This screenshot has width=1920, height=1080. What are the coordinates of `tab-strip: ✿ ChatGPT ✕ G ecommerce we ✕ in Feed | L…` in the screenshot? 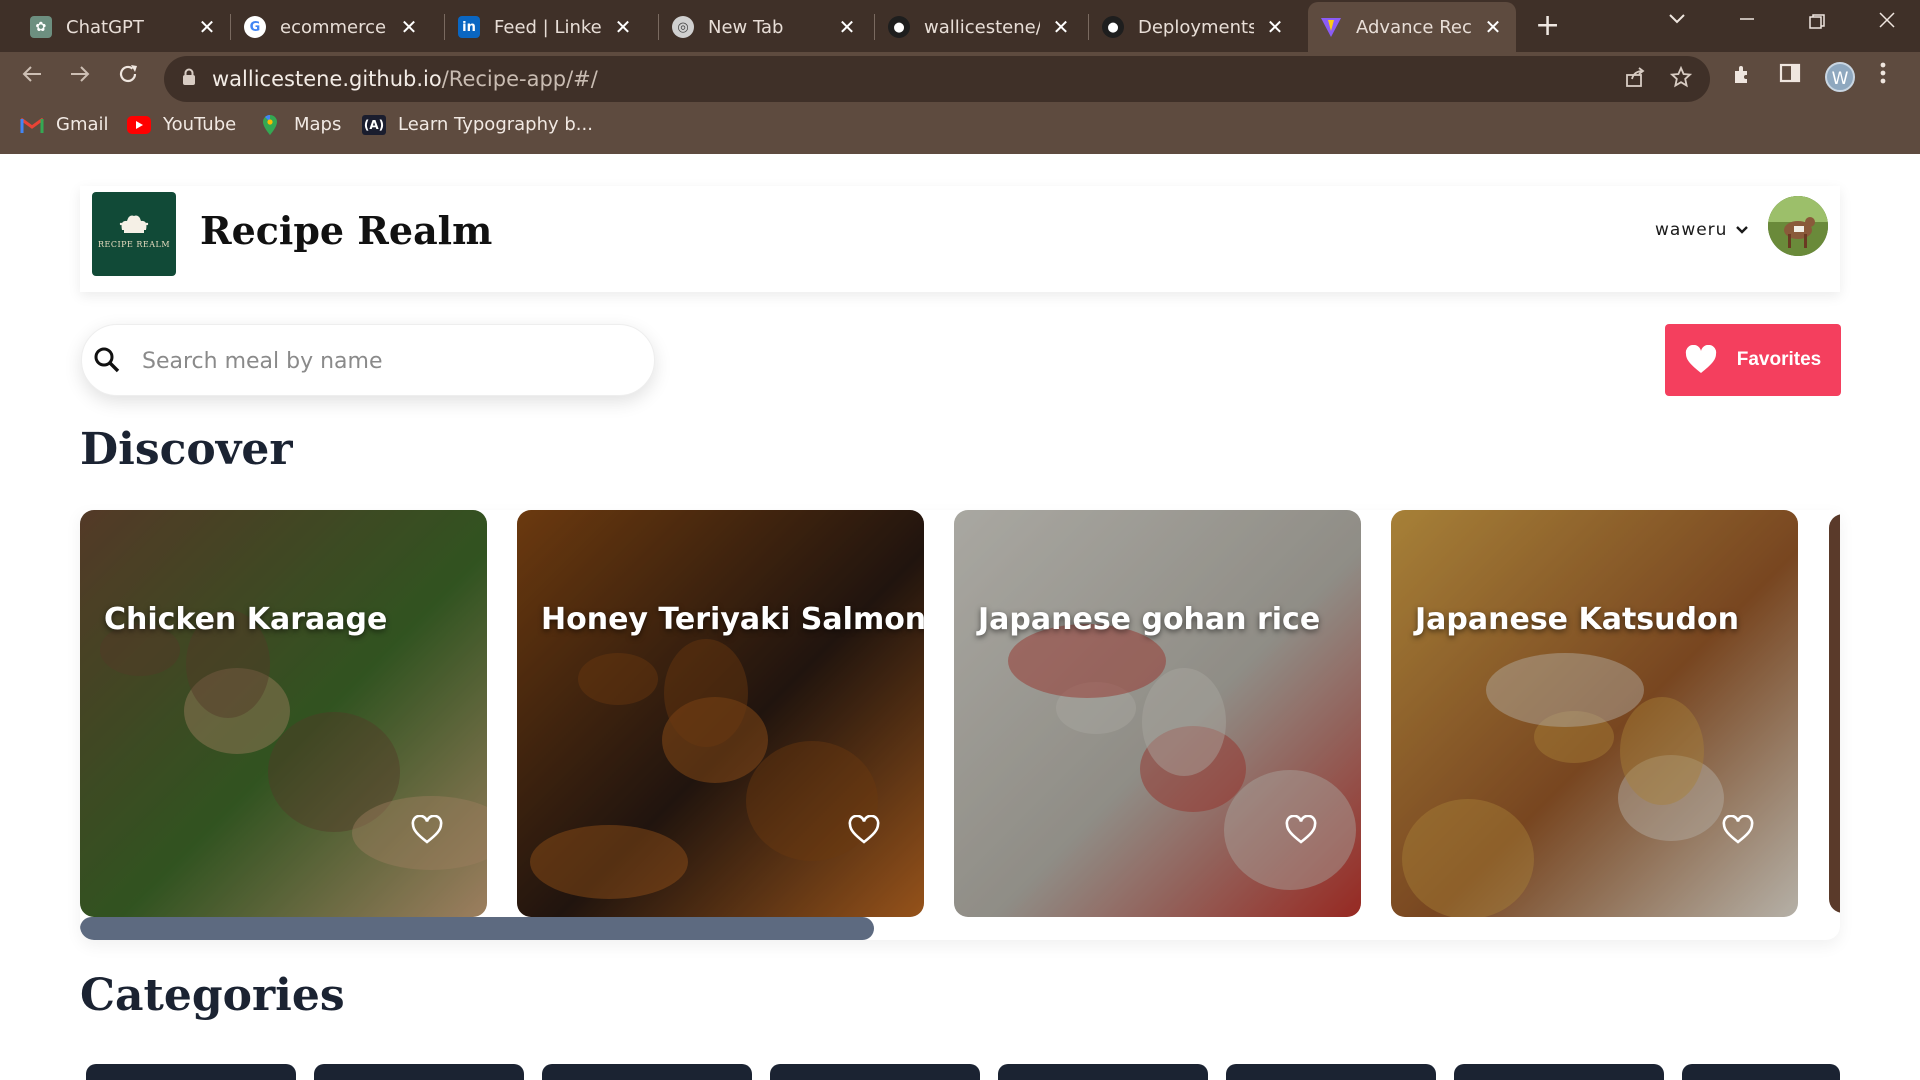 It's located at (960, 26).